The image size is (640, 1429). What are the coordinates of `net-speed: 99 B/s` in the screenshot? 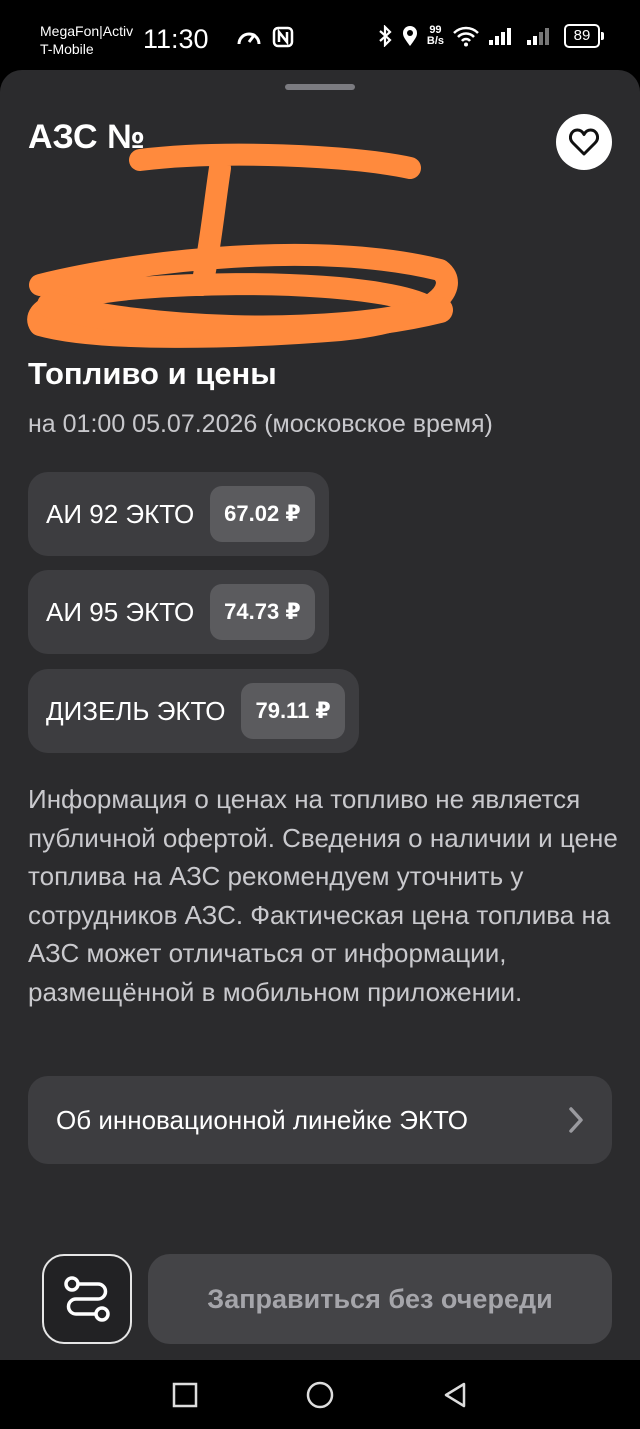 It's located at (435, 35).